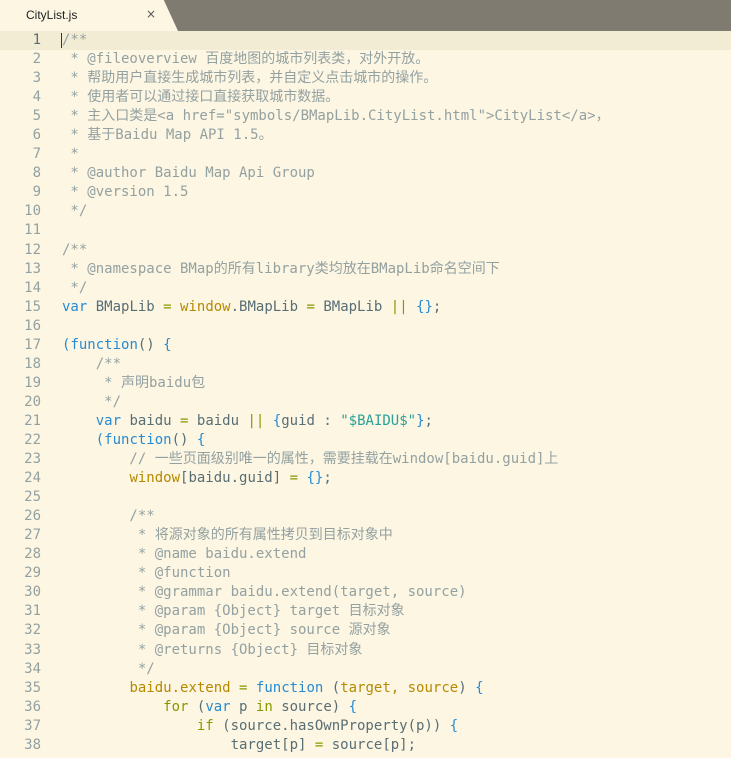  I want to click on code-line: 2 * @fileoverview 百度地图的城市列表类，对外开放。, so click(365, 59).